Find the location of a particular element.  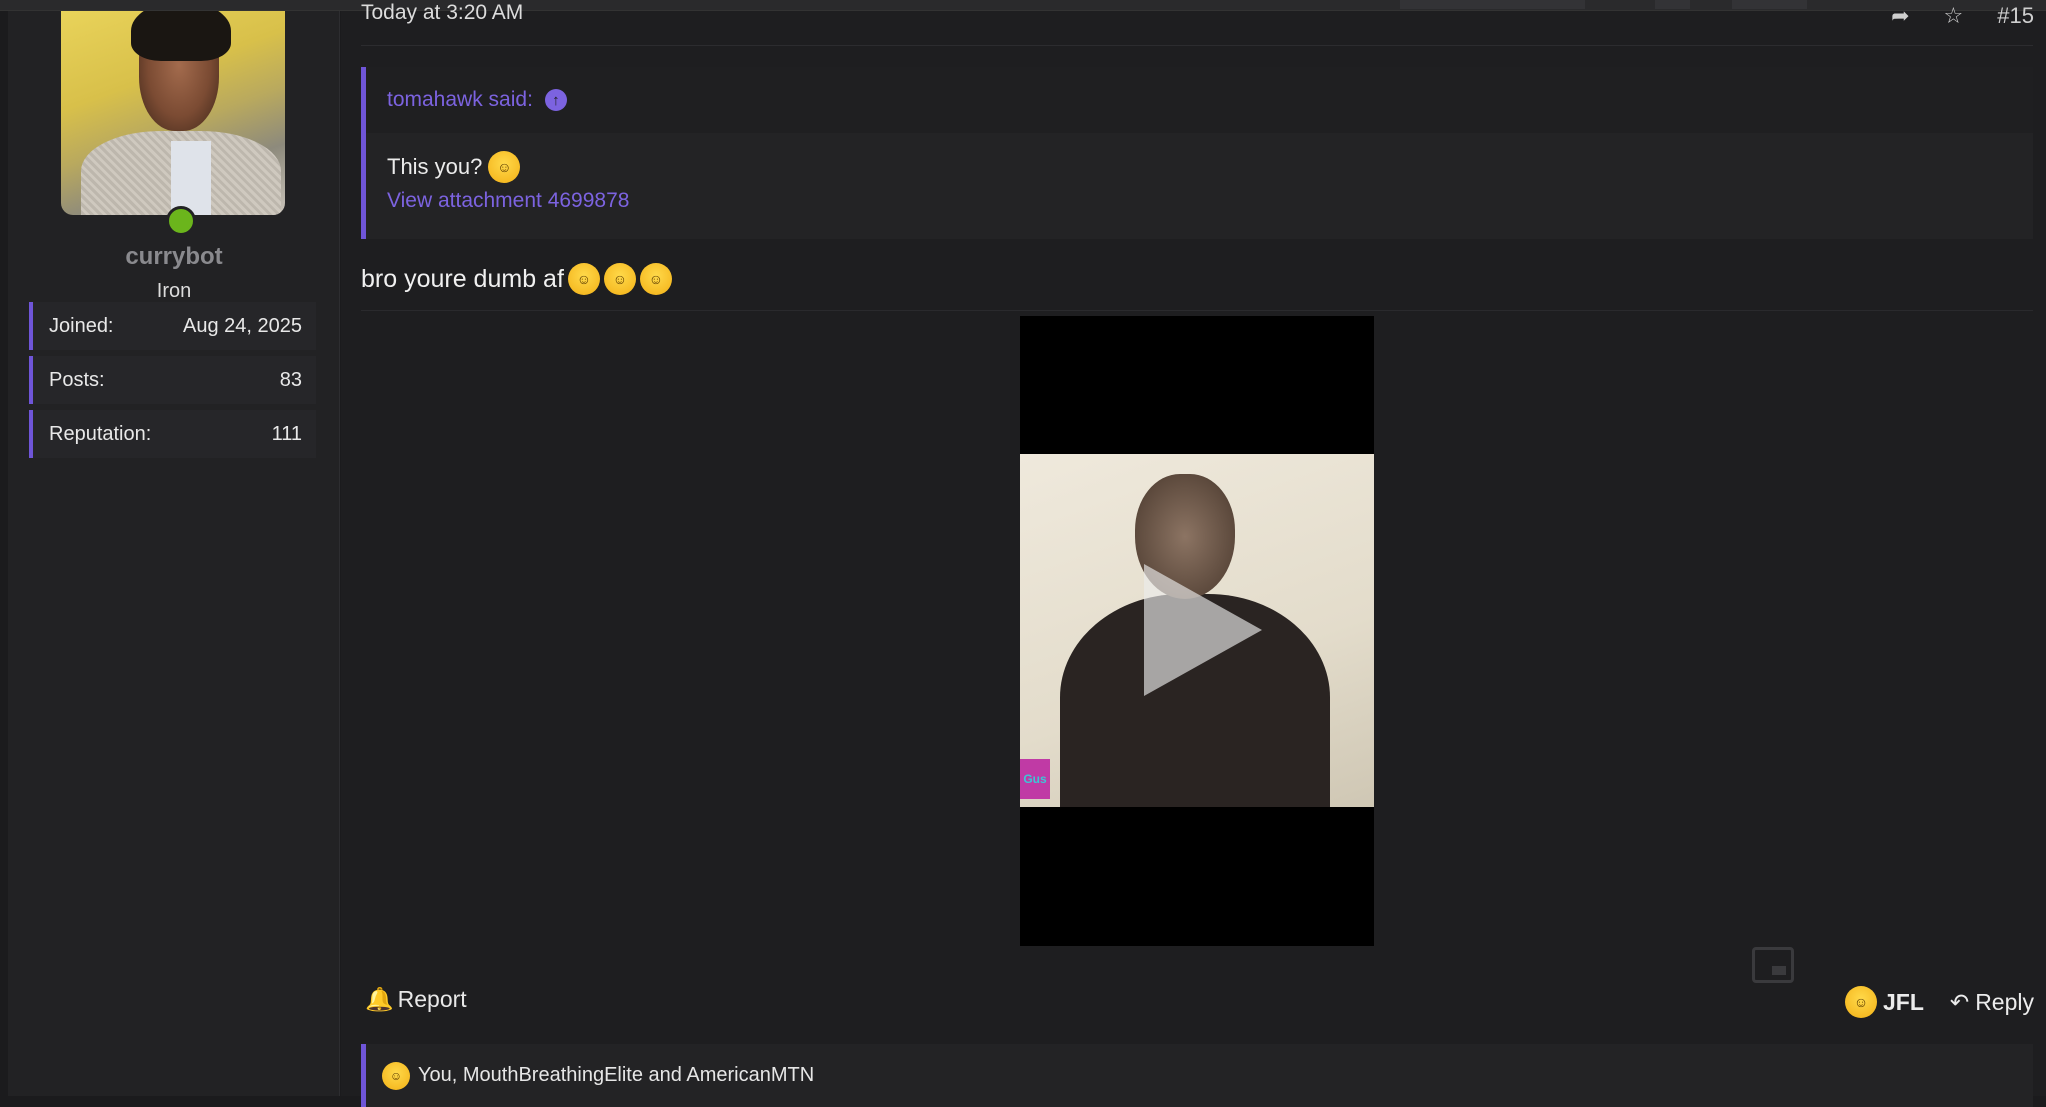

jfl-label: JFL is located at coordinates (1903, 1001).